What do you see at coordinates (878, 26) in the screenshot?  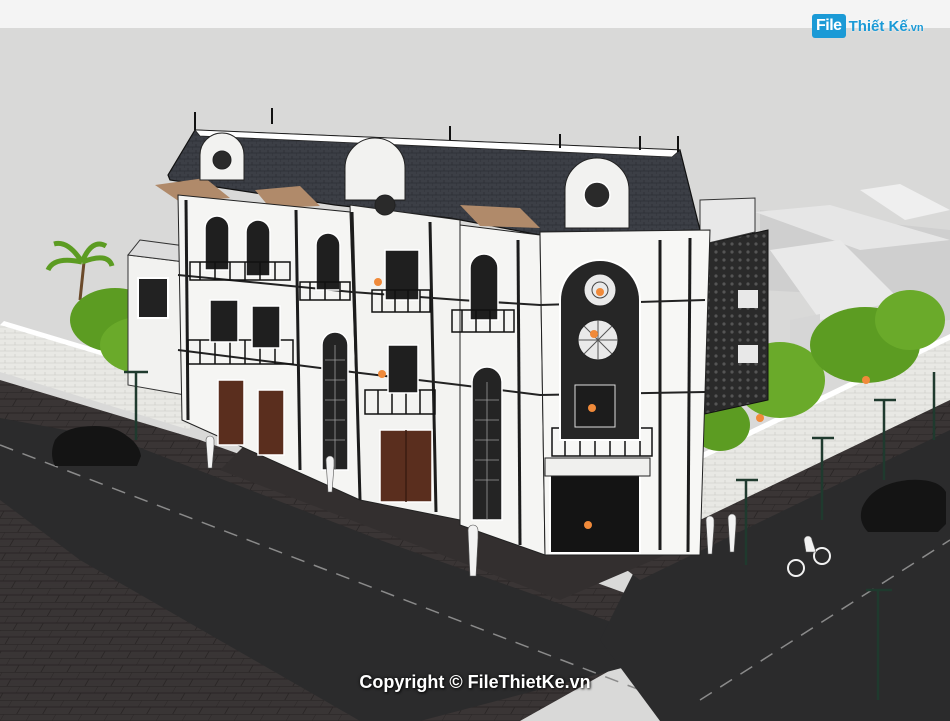 I see `logo-brand: Thiết Kế` at bounding box center [878, 26].